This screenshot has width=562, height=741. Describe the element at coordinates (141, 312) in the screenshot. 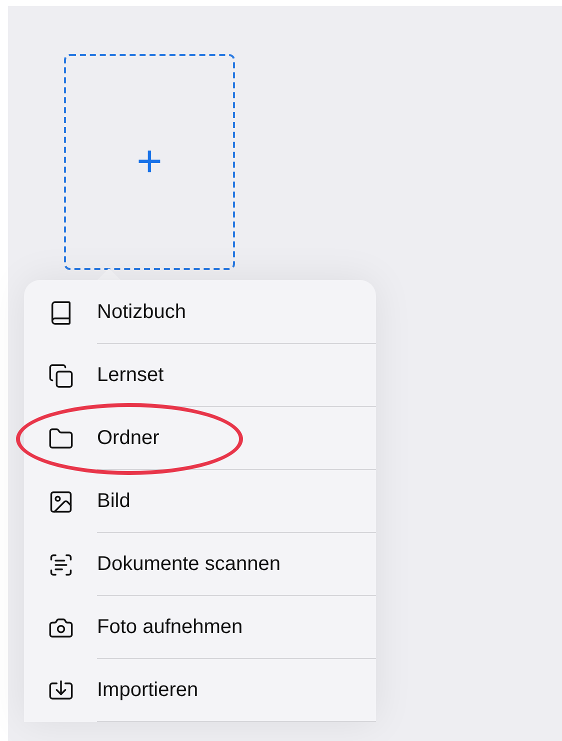

I see `menu-item: Notizbuch` at that location.